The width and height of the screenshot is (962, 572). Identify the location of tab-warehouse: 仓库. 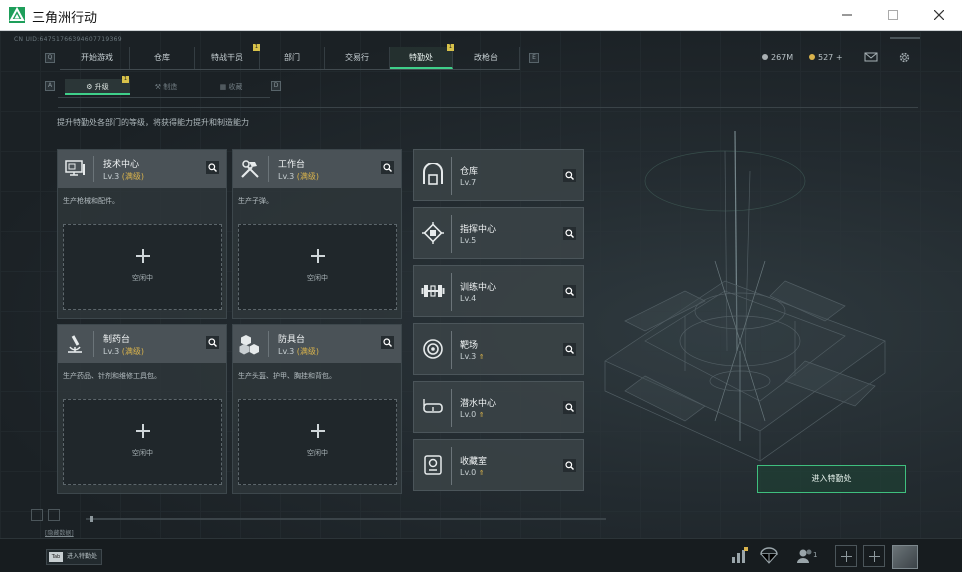
(162, 58).